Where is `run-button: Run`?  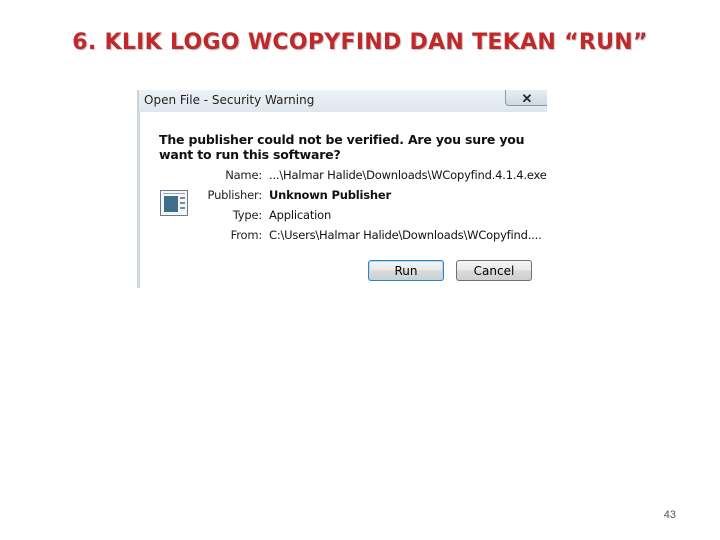
run-button: Run is located at coordinates (406, 270).